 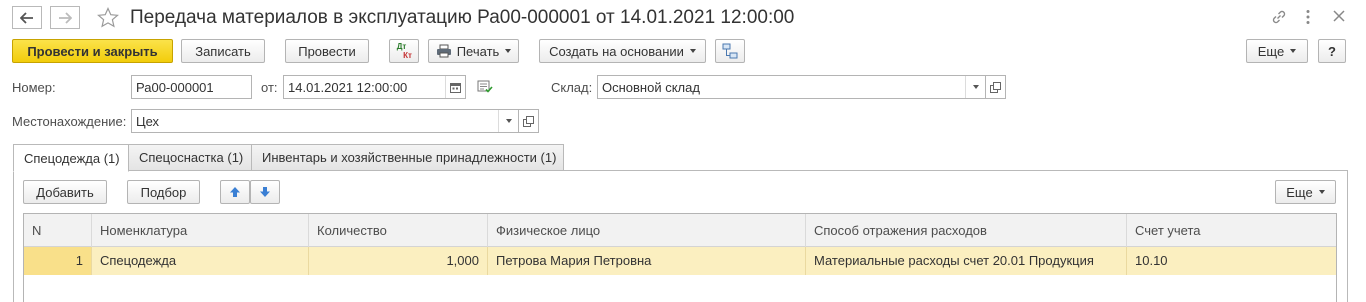 What do you see at coordinates (65, 192) in the screenshot?
I see `add-button: Добавить` at bounding box center [65, 192].